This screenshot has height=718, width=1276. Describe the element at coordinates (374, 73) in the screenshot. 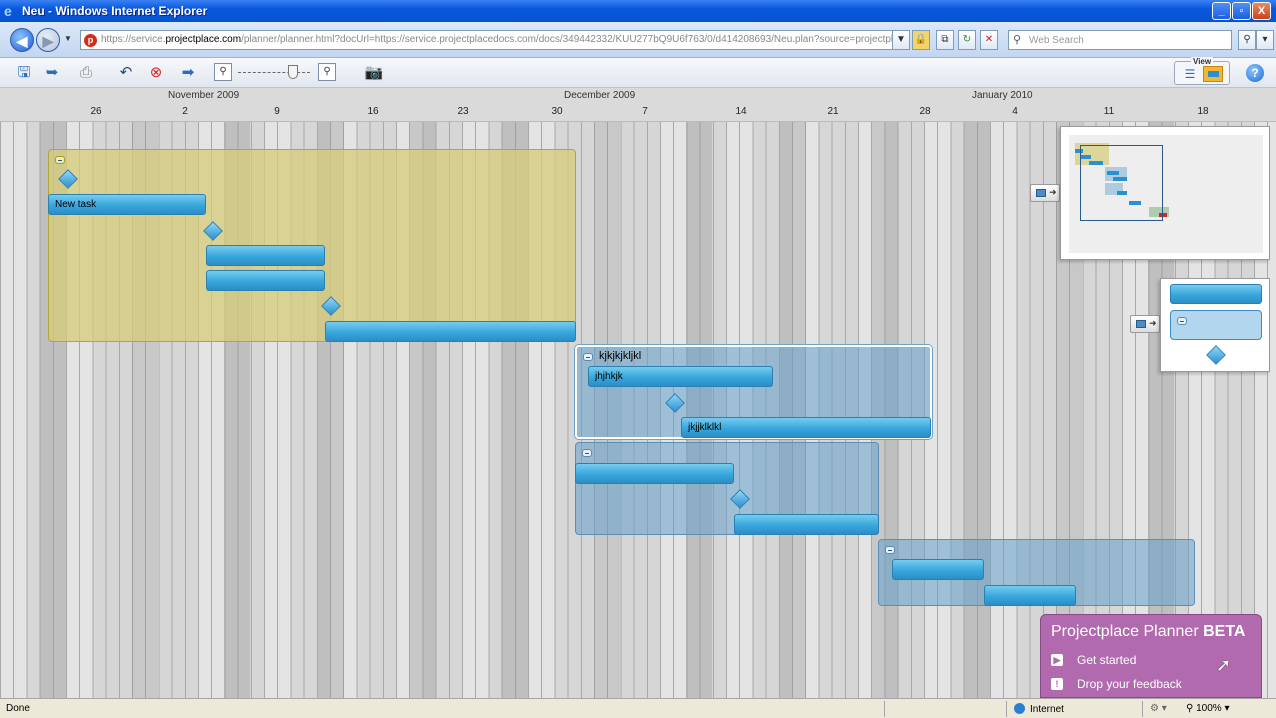

I see `camera-icon: 📷` at that location.